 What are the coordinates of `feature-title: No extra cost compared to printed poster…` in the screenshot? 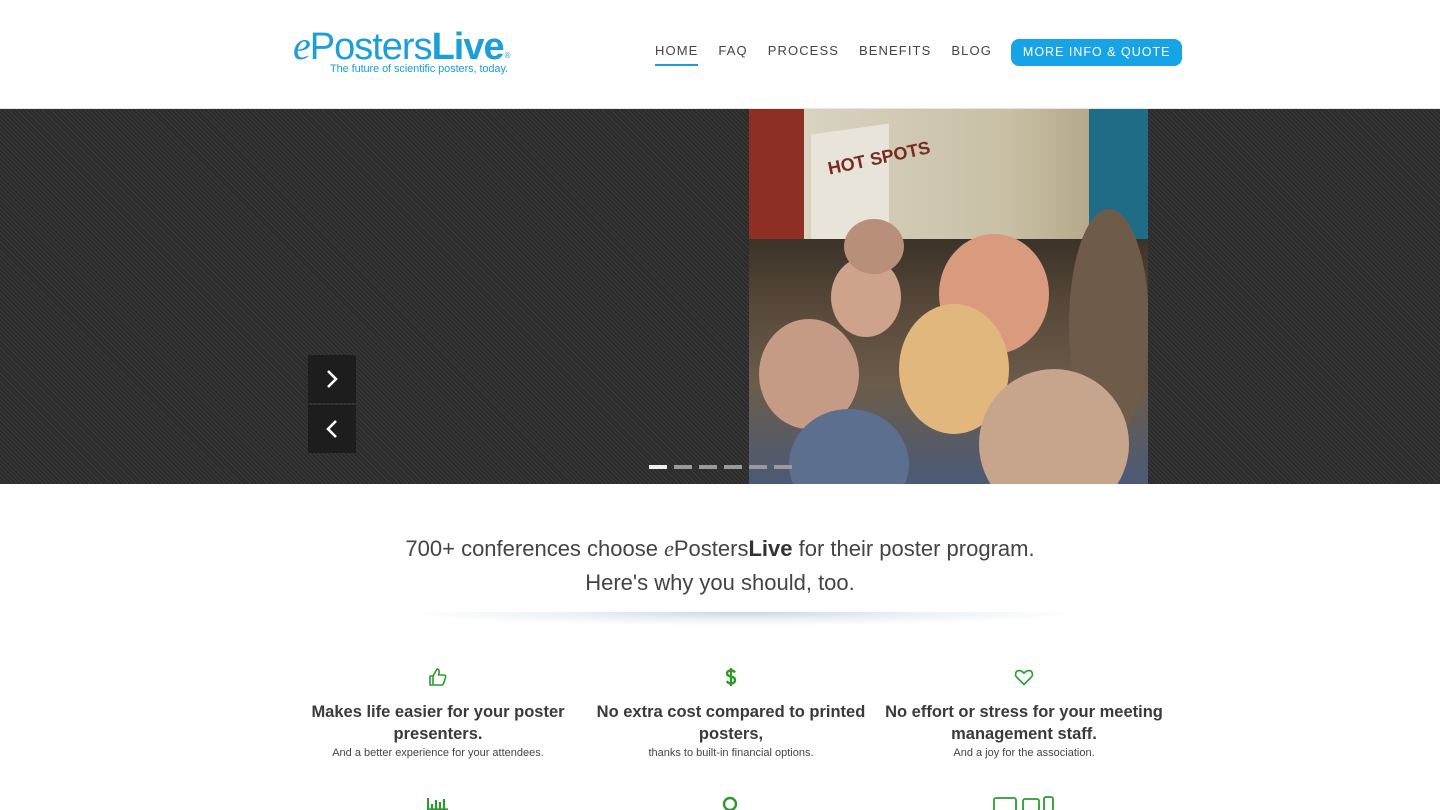 It's located at (731, 723).